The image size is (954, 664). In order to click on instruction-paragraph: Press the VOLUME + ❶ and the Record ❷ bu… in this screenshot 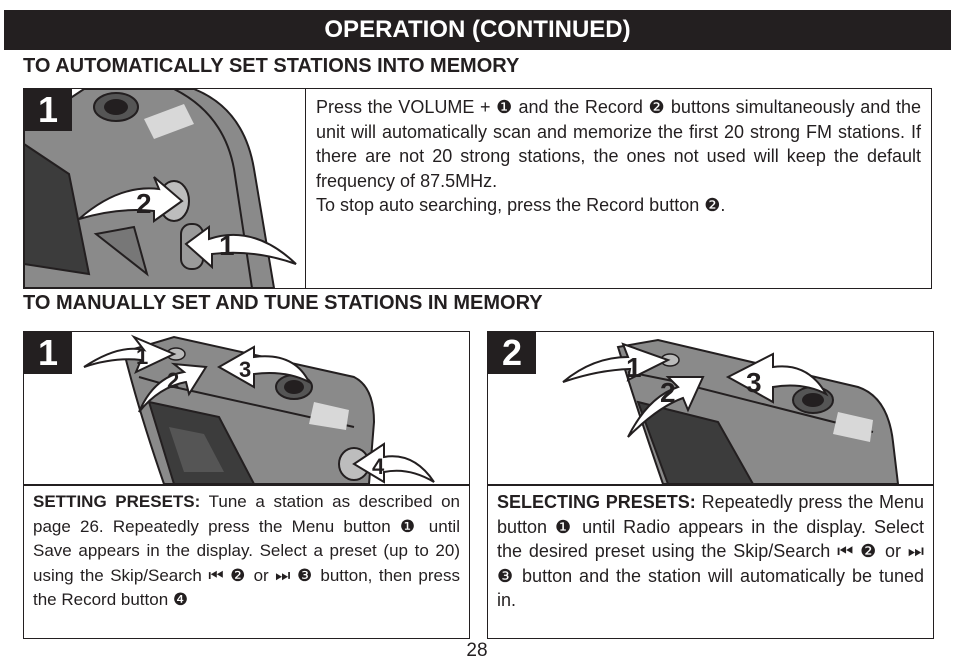, I will do `click(618, 144)`.